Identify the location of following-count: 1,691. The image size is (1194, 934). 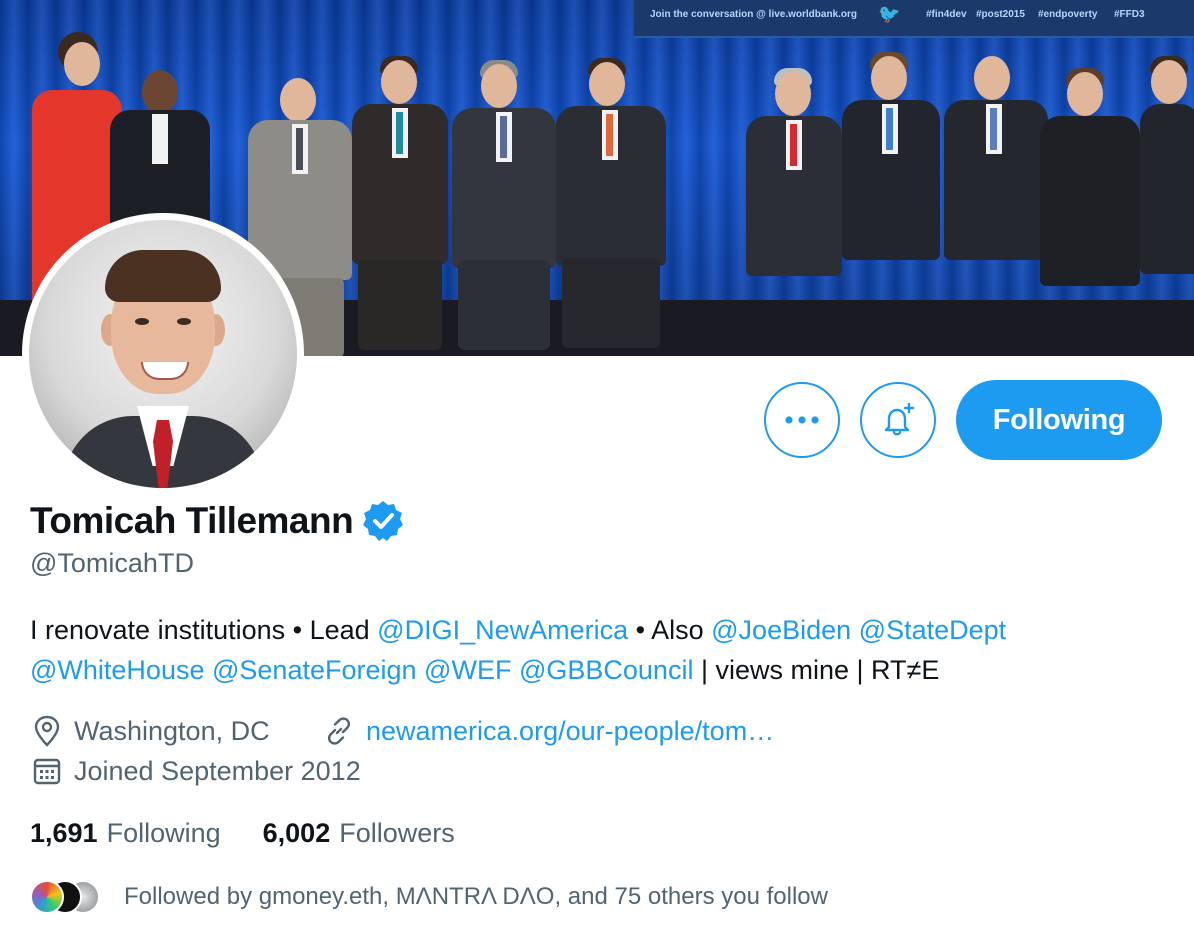
(64, 833).